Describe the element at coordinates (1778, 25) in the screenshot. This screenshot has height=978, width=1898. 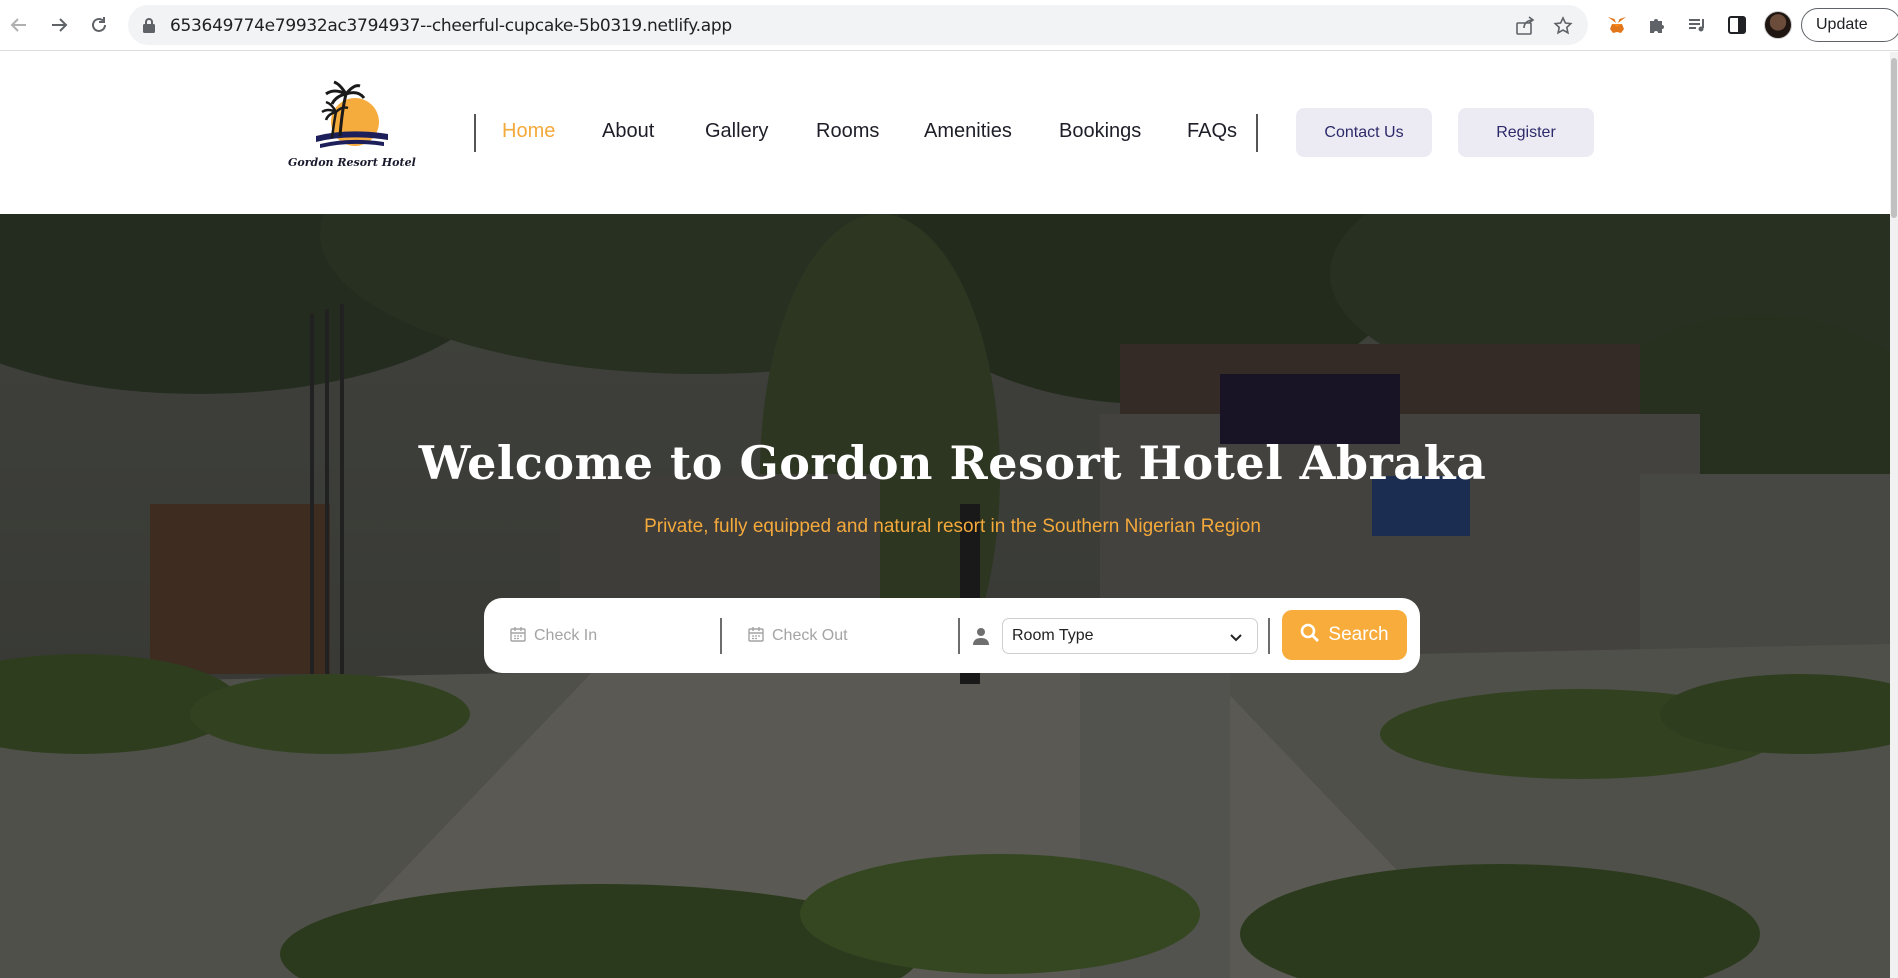
I see `profile-avatar` at that location.